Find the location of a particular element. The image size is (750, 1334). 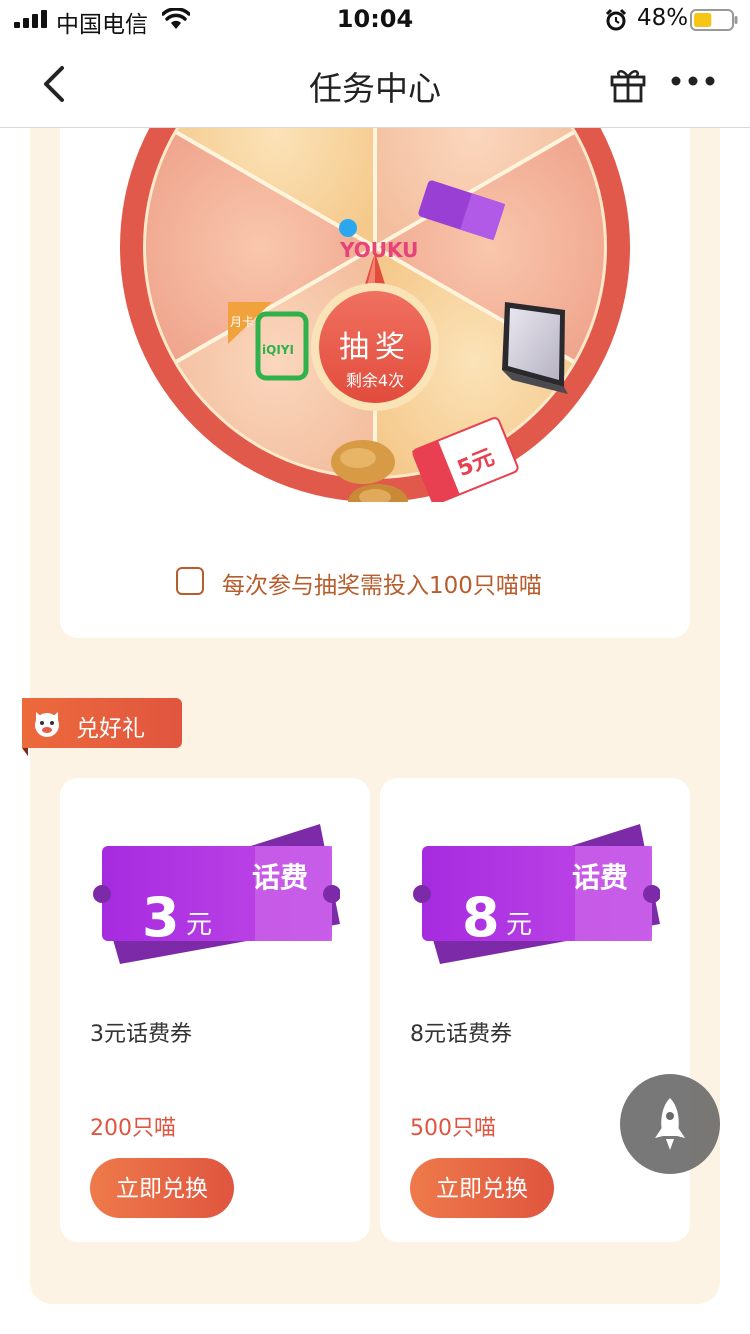

redeem-card-3: 3 元 话费 3元话费券 200只喵 立即兑换 is located at coordinates (215, 1010).